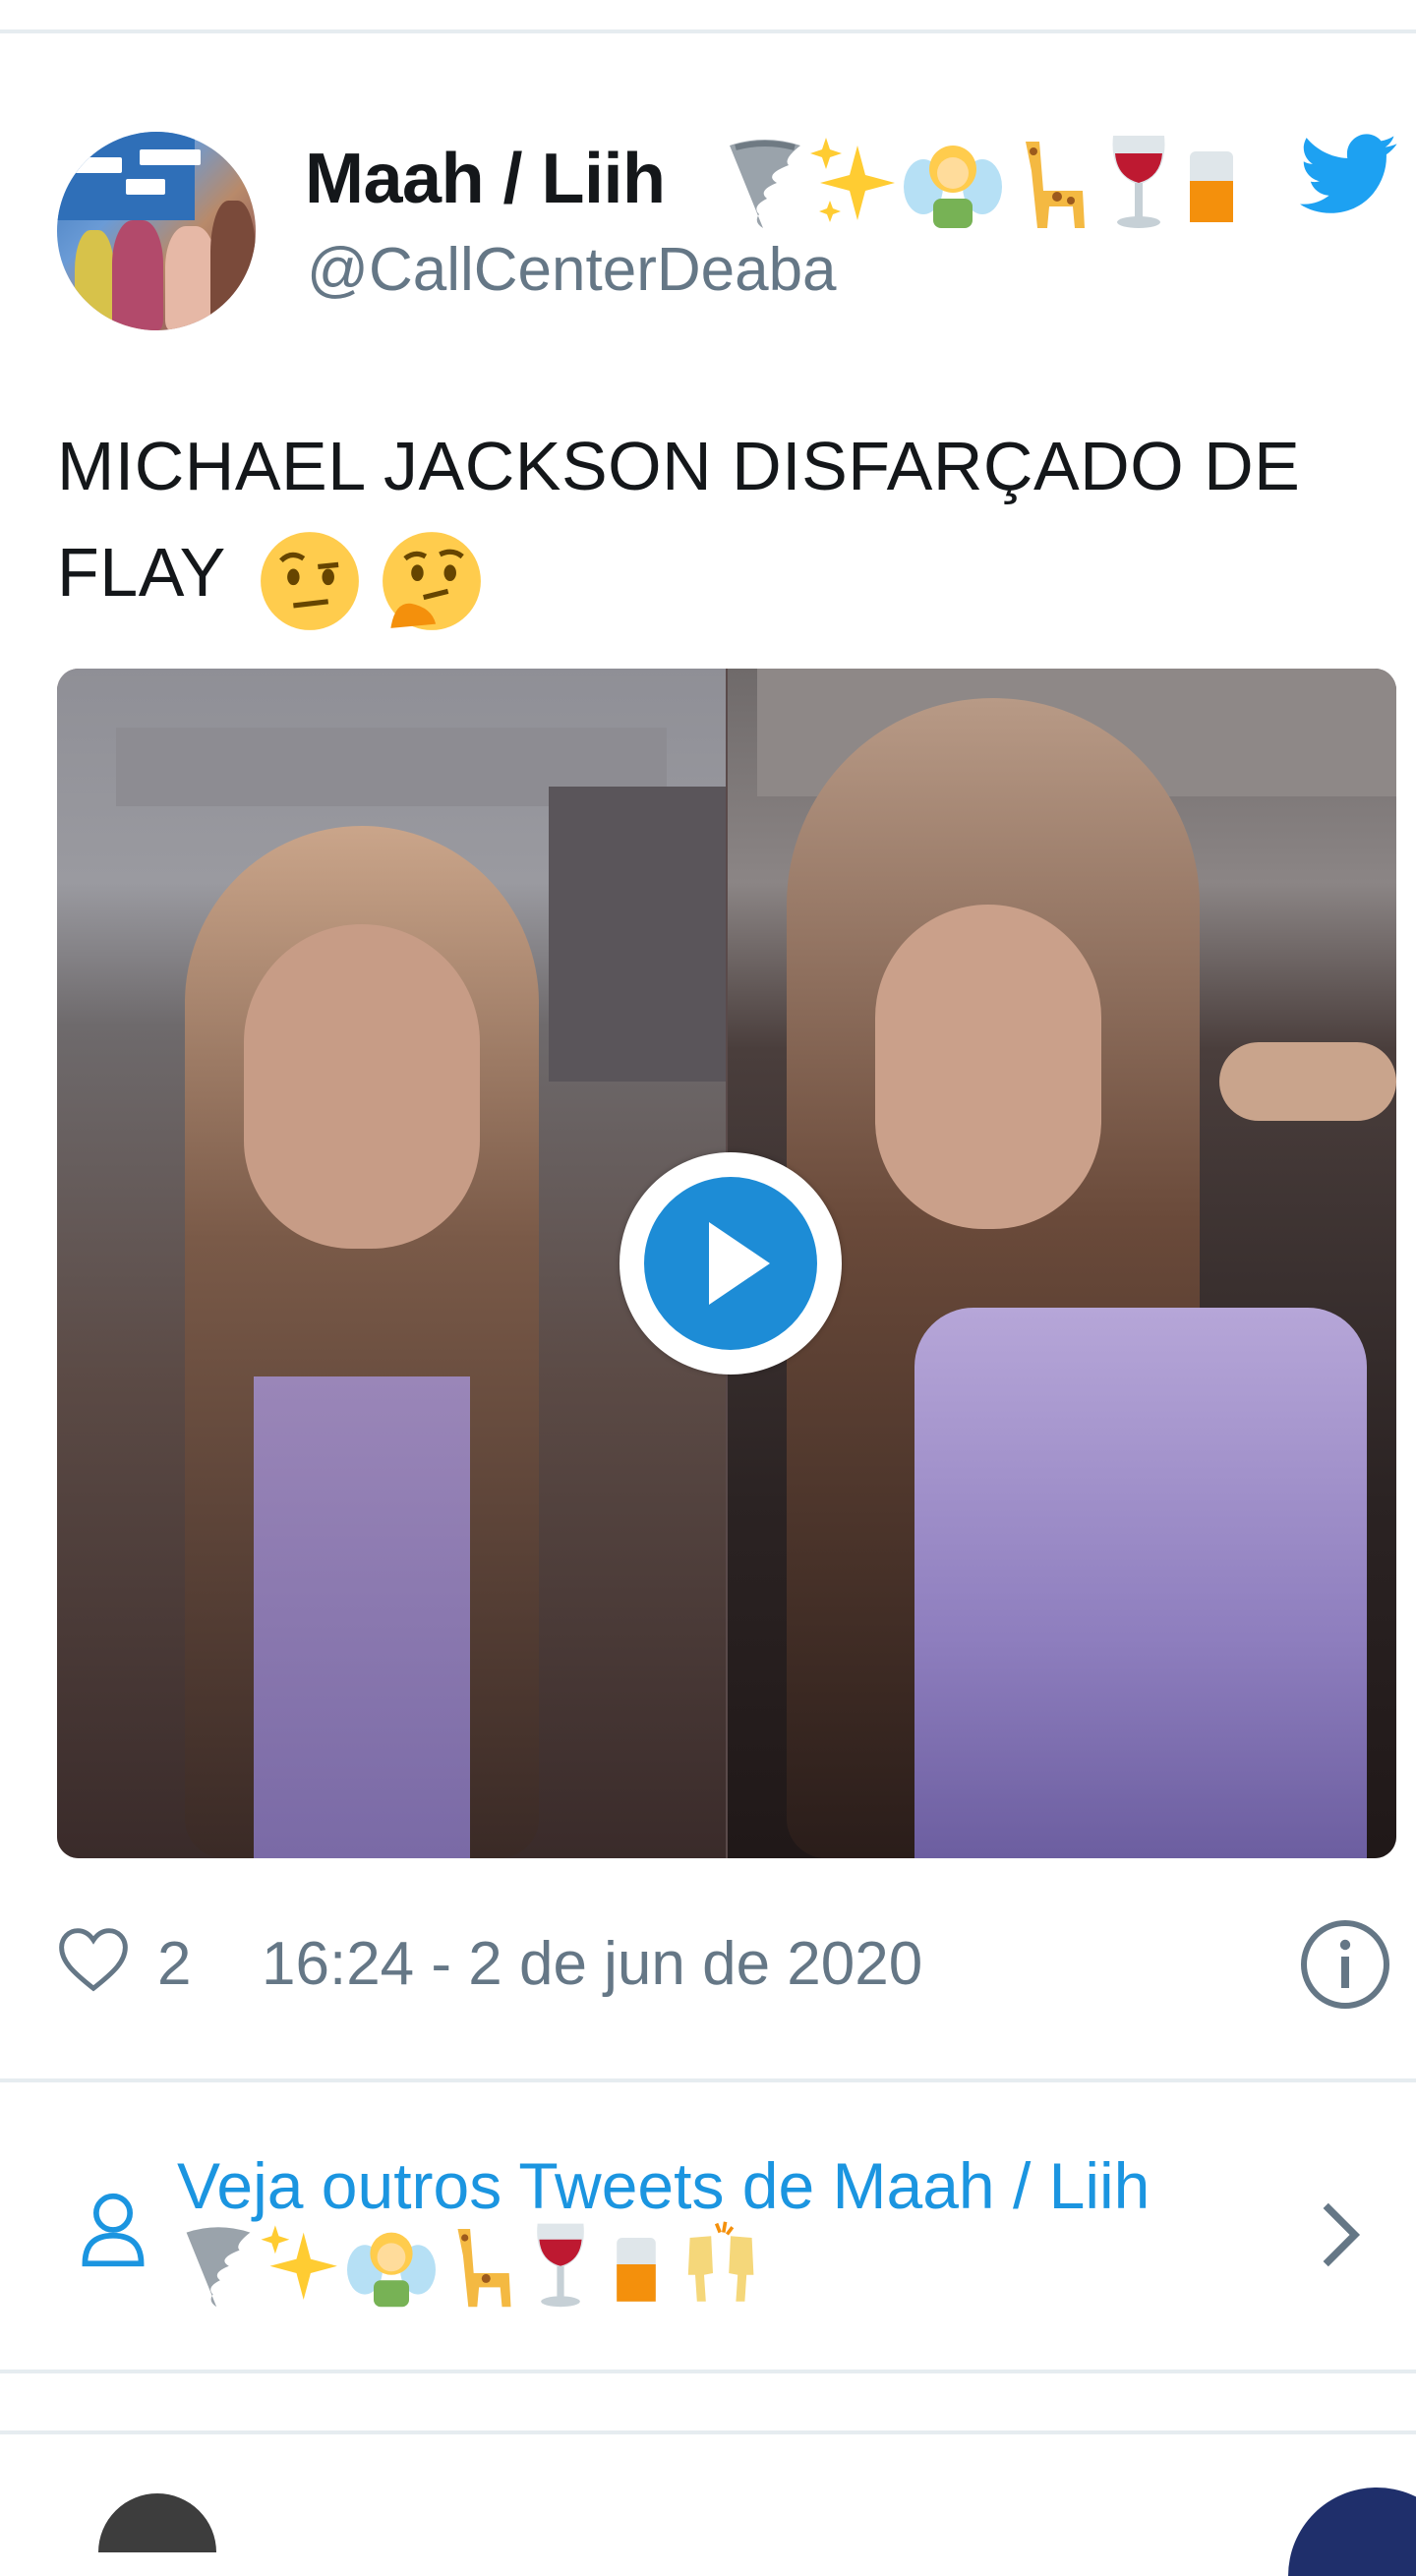  What do you see at coordinates (113, 2230) in the screenshot?
I see `person-icon` at bounding box center [113, 2230].